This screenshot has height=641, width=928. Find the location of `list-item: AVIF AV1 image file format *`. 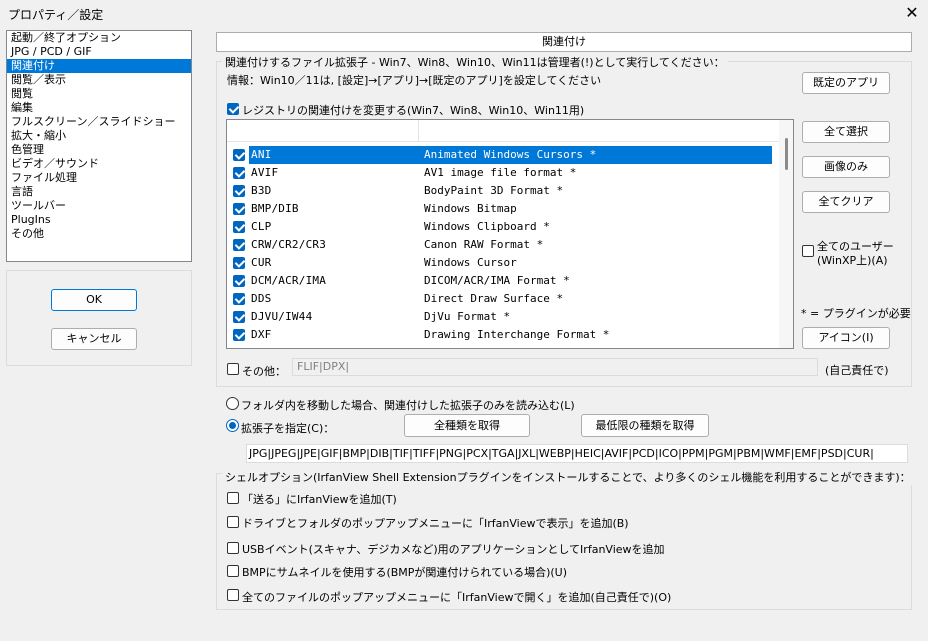

list-item: AVIF AV1 image file format * is located at coordinates (501, 173).